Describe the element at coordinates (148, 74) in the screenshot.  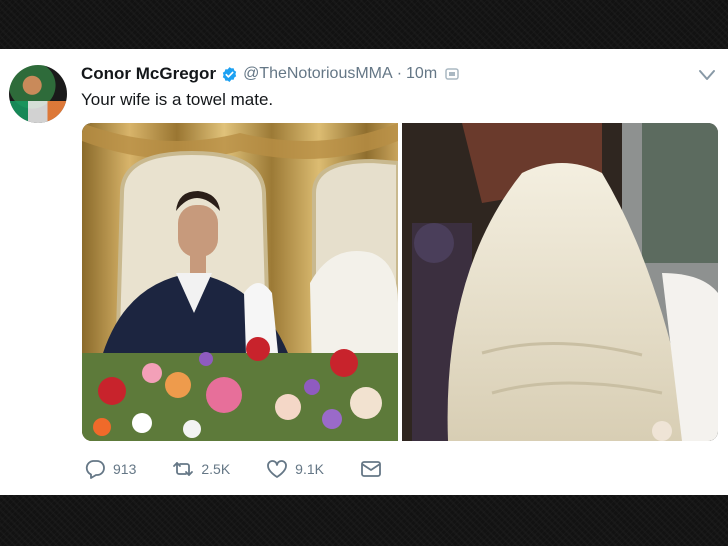
I see `author-name: Conor McGregor` at that location.